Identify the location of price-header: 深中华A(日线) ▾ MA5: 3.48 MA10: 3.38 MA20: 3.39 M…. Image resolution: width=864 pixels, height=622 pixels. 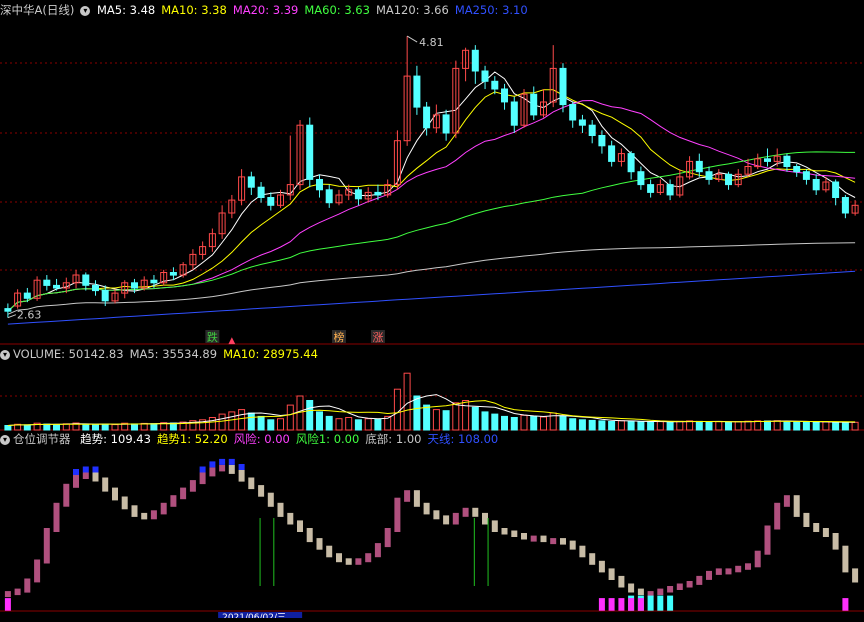
(270, 10).